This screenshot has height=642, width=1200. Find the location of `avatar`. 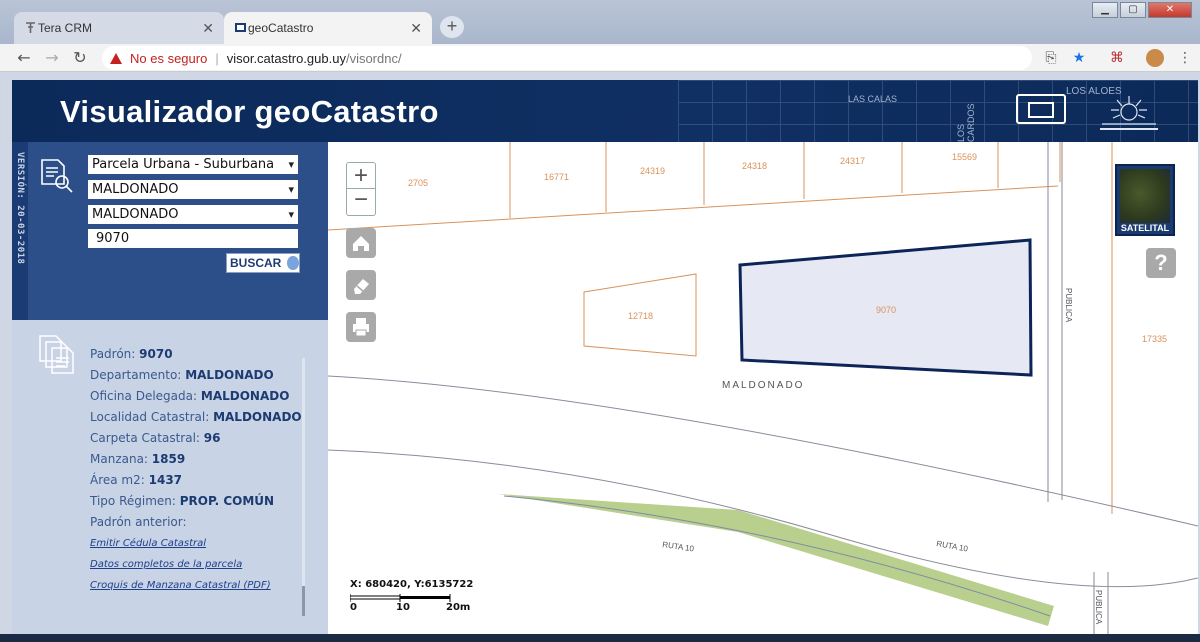

avatar is located at coordinates (1155, 58).